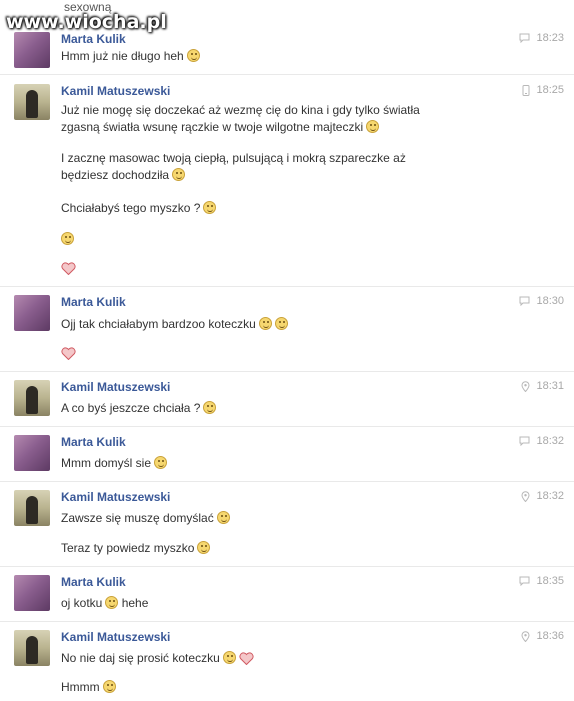  Describe the element at coordinates (271, 463) in the screenshot. I see `message-text: Mmm domyśl sie` at that location.